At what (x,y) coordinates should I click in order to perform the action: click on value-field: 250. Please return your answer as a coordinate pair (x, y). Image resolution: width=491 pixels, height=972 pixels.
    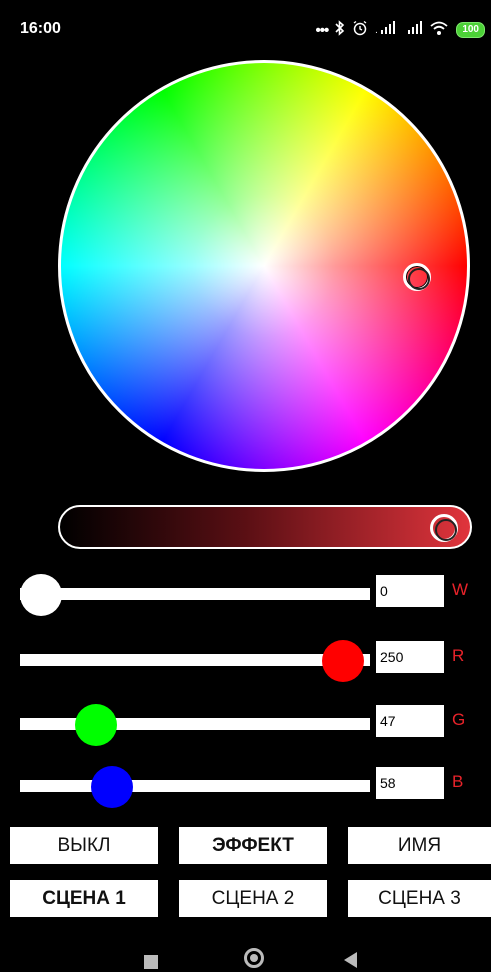
    Looking at the image, I should click on (410, 657).